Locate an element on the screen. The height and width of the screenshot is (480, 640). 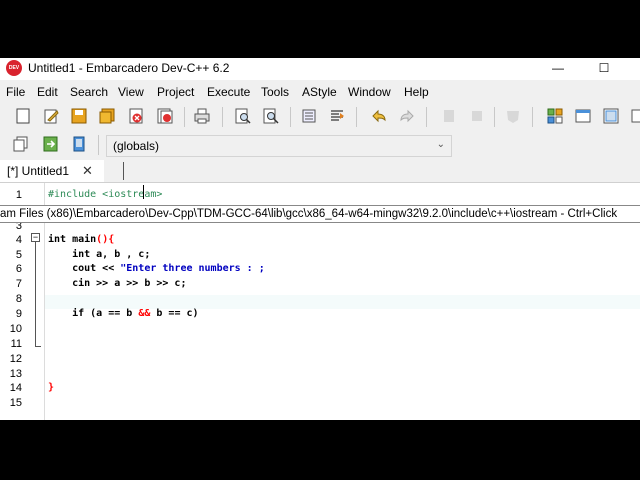
insert-icon is located at coordinates (51, 144).